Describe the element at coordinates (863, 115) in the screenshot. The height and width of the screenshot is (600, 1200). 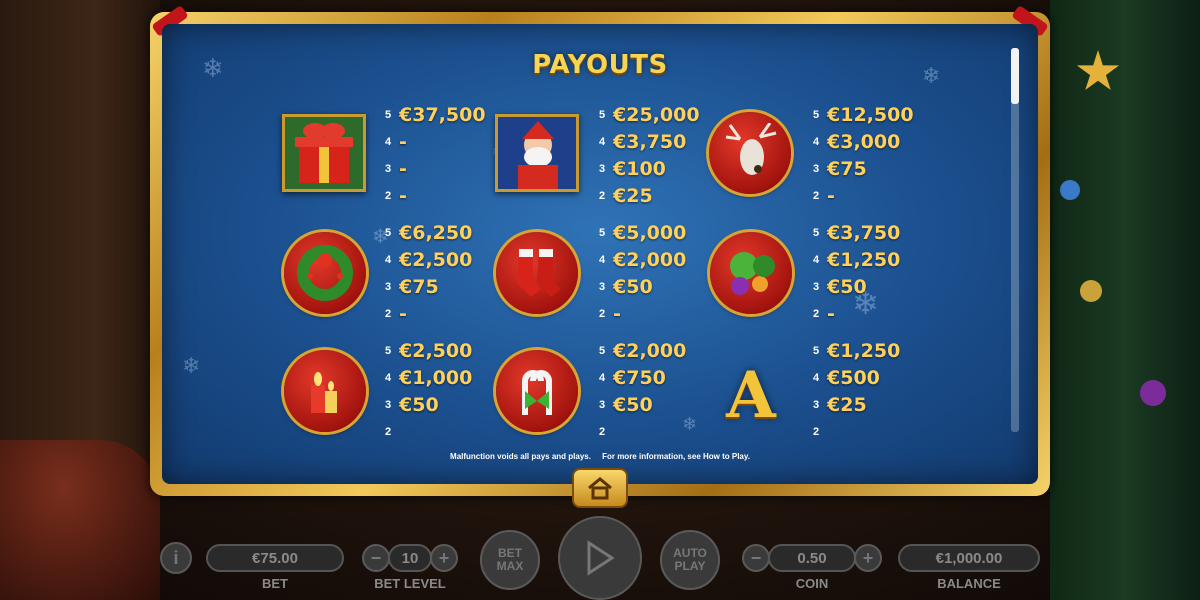
I see `payout-row: 5 €12,500` at that location.